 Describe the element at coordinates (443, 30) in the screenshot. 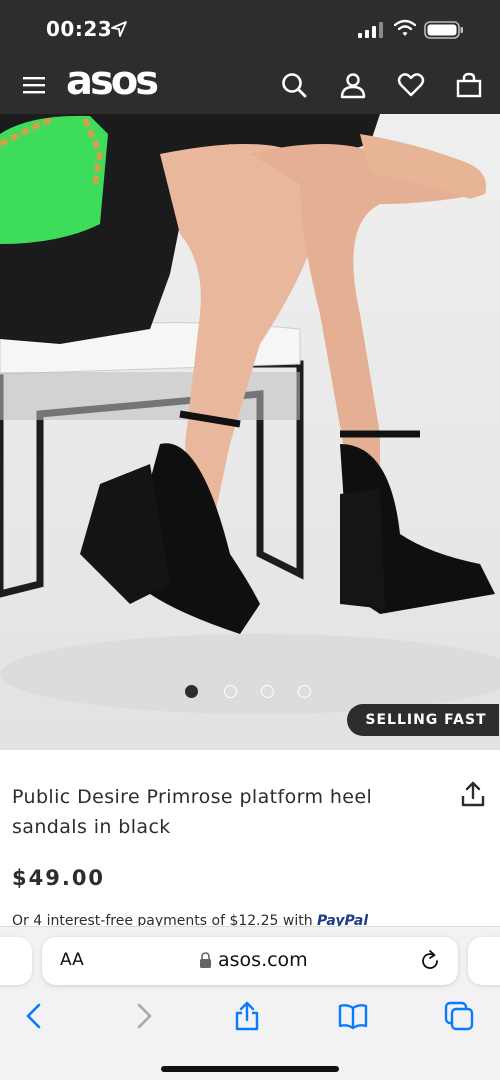

I see `battery-icon` at that location.